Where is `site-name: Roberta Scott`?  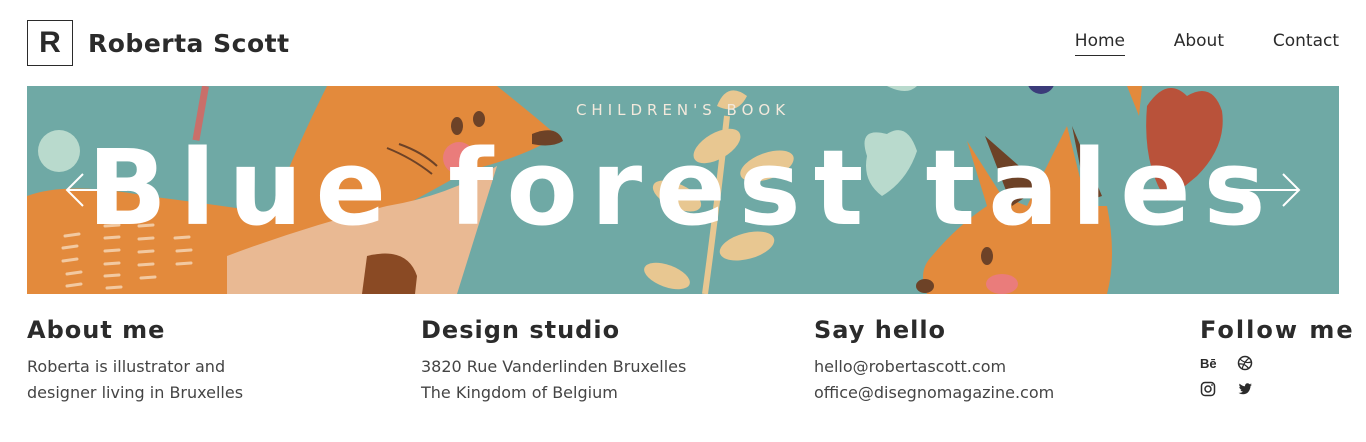 site-name: Roberta Scott is located at coordinates (189, 43).